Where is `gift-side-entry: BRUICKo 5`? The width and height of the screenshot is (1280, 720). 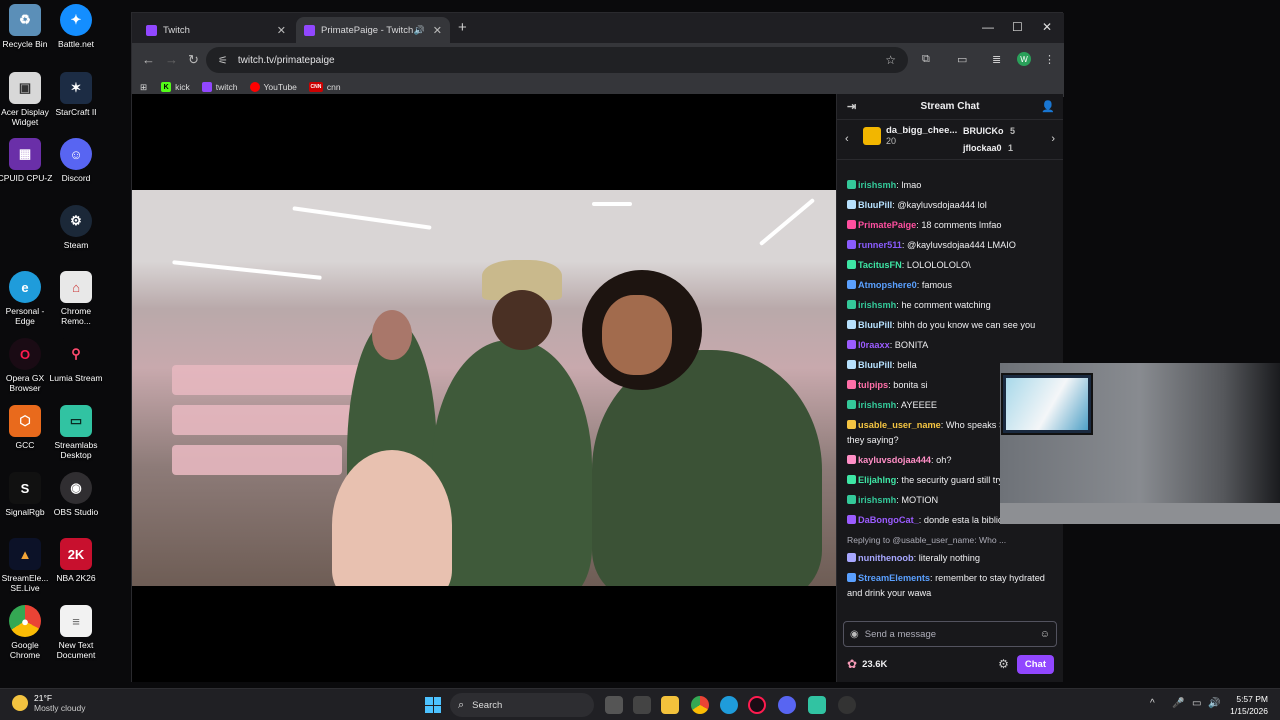 gift-side-entry: BRUICKo 5 is located at coordinates (989, 131).